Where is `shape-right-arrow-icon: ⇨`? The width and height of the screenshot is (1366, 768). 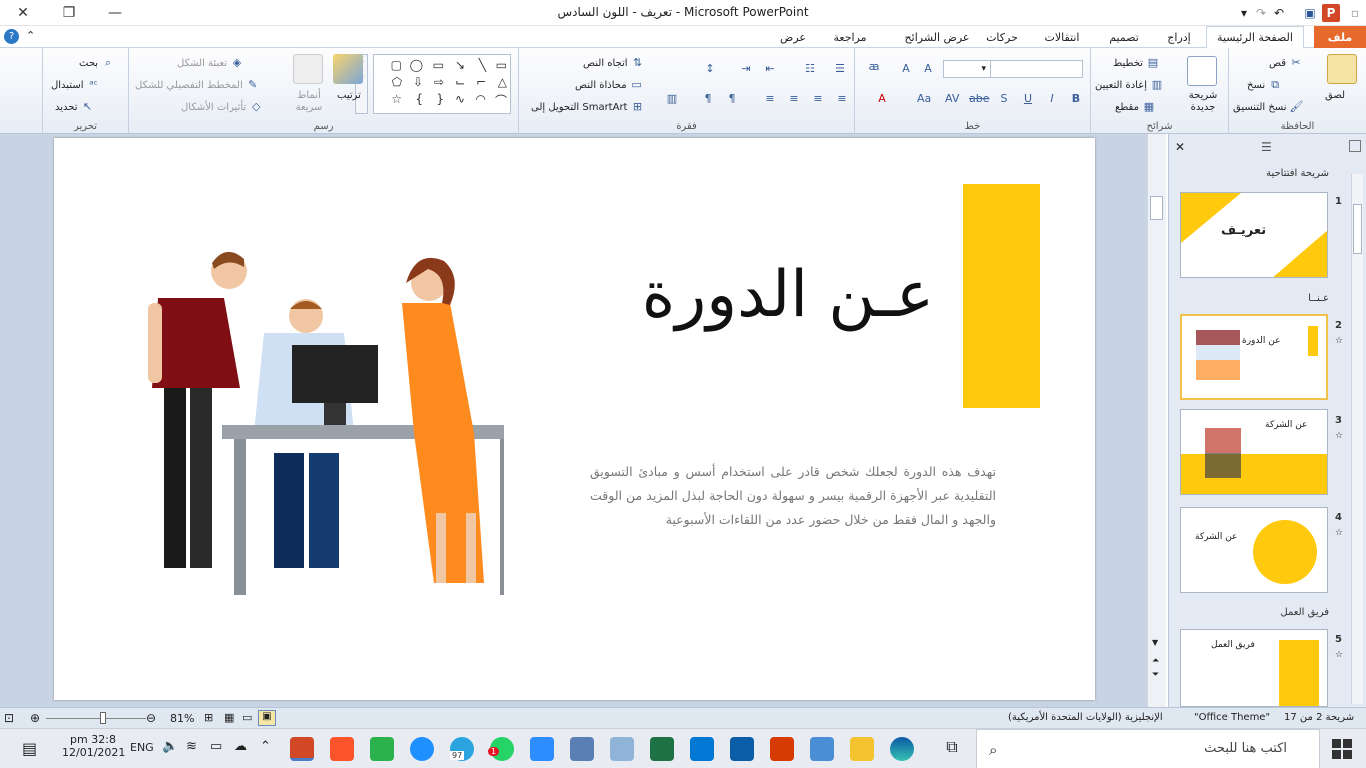
shape-right-arrow-icon: ⇨ is located at coordinates (435, 82).